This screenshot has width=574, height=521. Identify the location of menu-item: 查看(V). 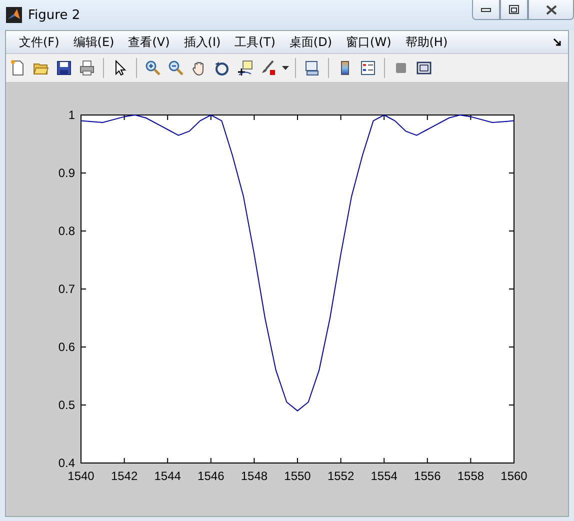
(149, 42).